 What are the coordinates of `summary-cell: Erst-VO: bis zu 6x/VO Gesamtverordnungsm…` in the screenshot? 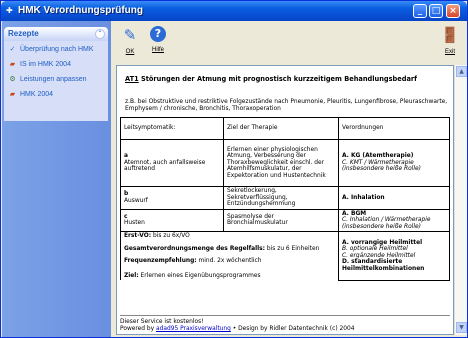 It's located at (229, 255).